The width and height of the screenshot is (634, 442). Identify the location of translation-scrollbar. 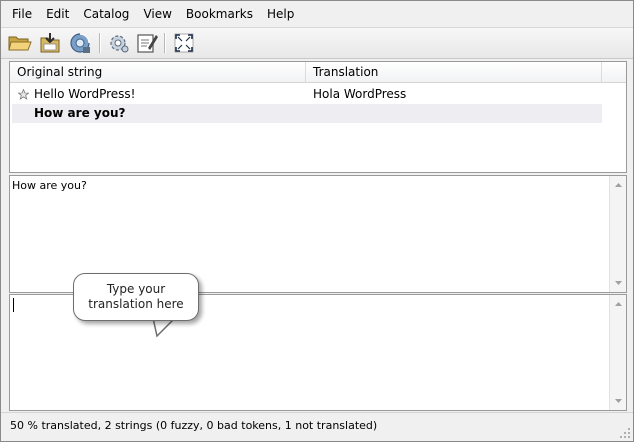
(617, 352).